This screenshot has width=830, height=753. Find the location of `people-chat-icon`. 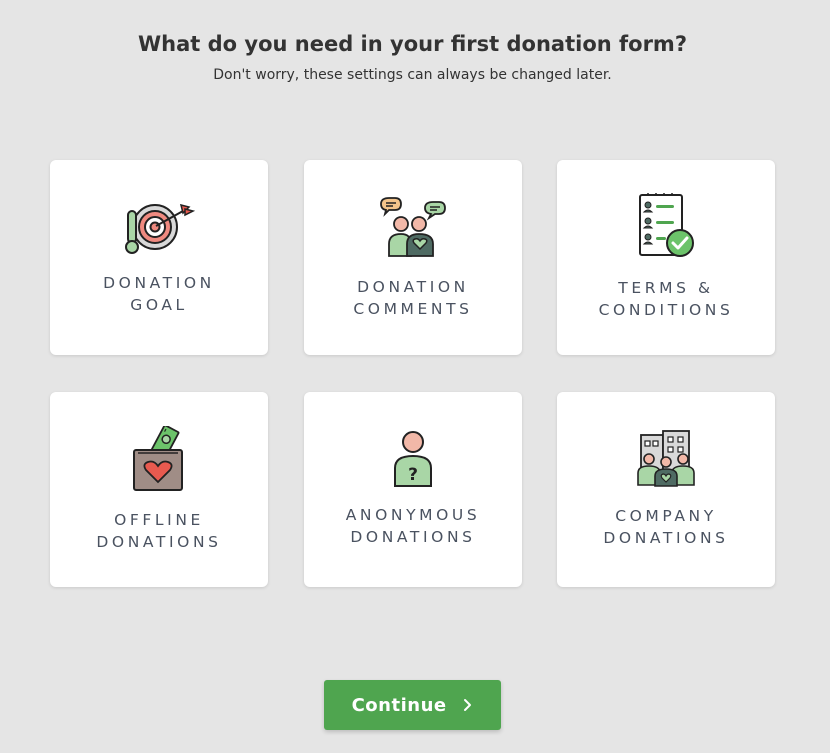

people-chat-icon is located at coordinates (413, 227).